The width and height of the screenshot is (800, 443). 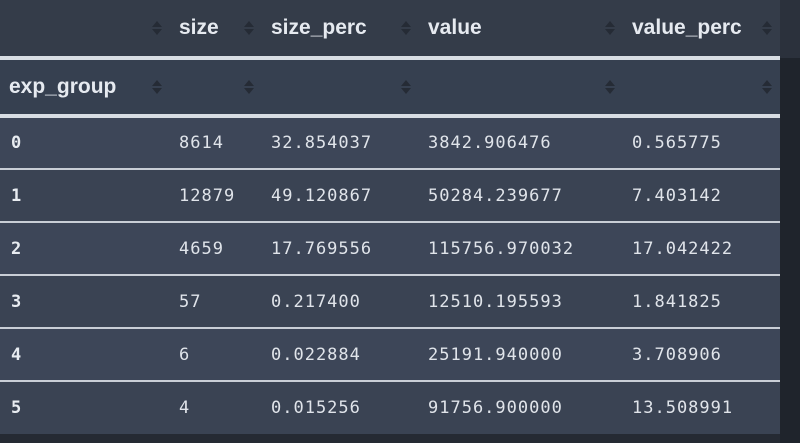 I want to click on column-header-label: value, so click(x=455, y=27).